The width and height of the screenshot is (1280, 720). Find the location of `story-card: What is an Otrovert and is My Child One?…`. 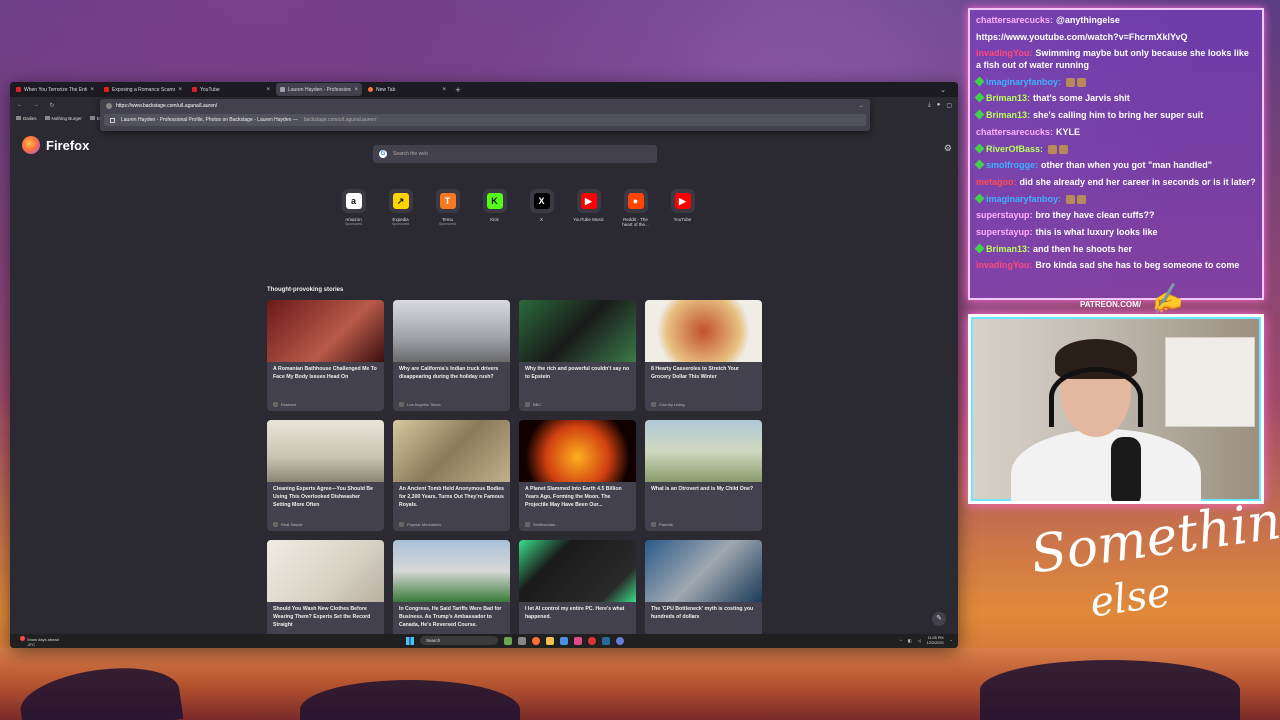

story-card: What is an Otrovert and is My Child One?… is located at coordinates (703, 475).